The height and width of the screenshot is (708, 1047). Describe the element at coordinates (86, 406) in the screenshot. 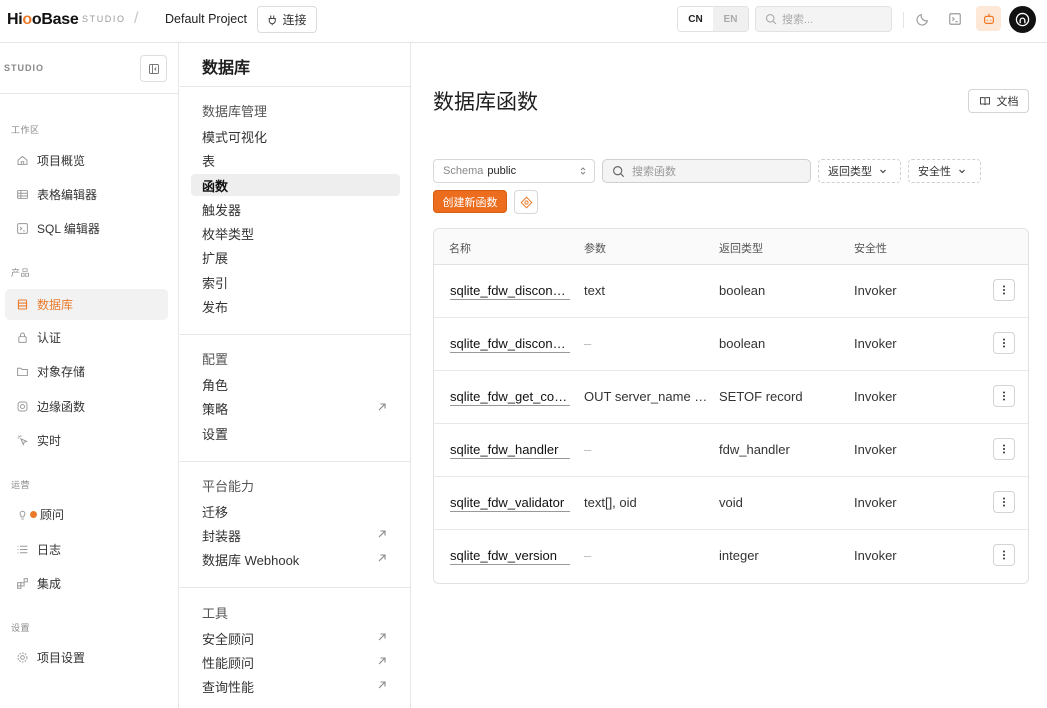

I see `sidebar-item-edge-functions: 边缘函数` at that location.